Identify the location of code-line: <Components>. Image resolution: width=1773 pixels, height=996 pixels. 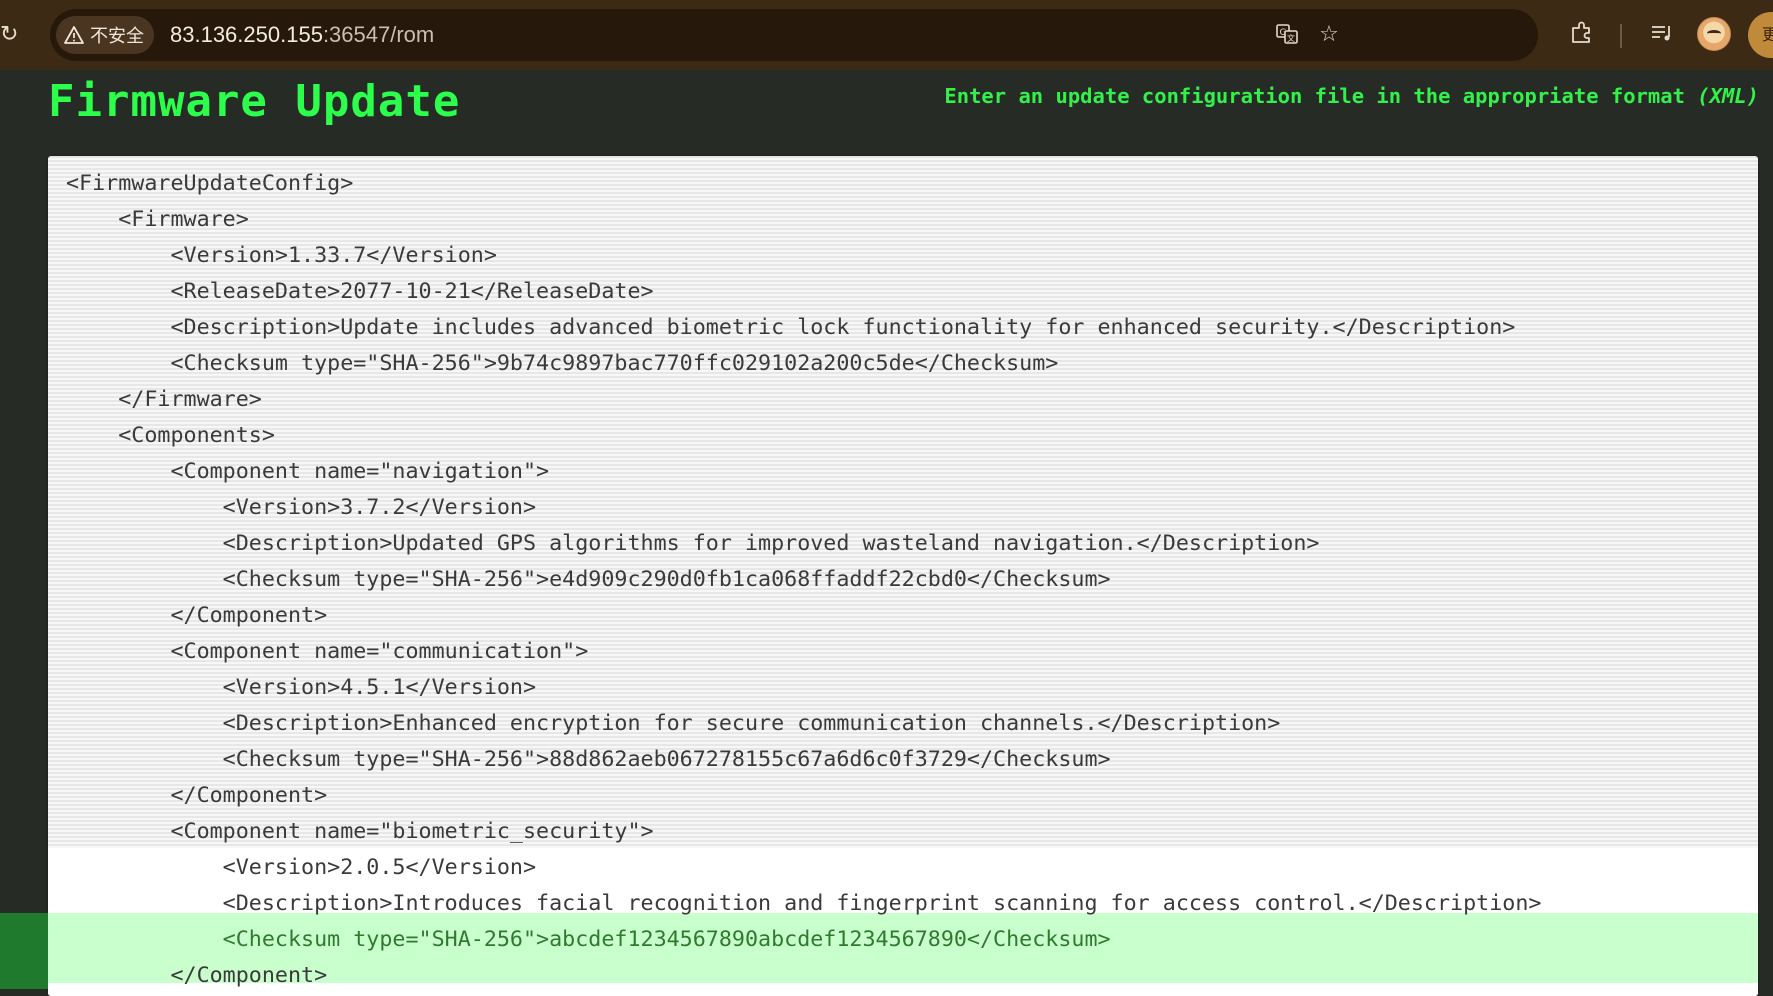
(803, 436).